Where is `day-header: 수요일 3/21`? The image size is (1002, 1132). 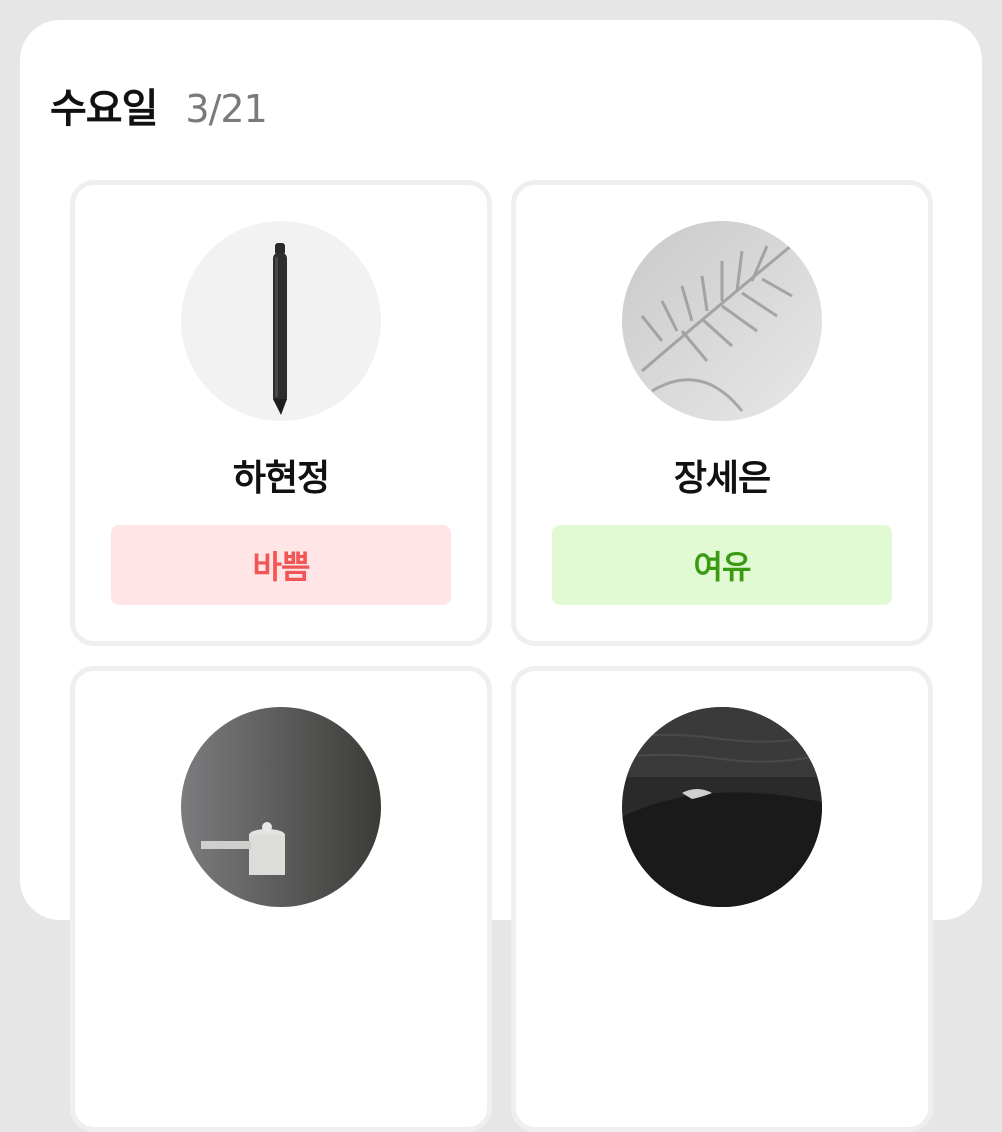 day-header: 수요일 3/21 is located at coordinates (159, 105).